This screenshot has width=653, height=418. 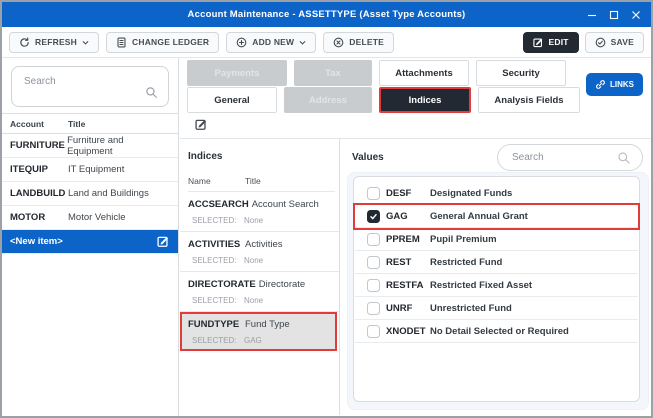 What do you see at coordinates (592, 14) in the screenshot?
I see `minimize-button` at bounding box center [592, 14].